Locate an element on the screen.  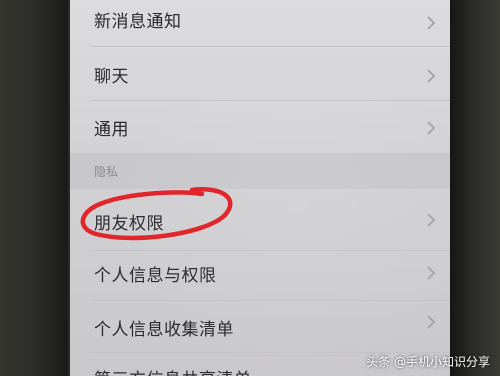
phone-bezel-left is located at coordinates (34, 188).